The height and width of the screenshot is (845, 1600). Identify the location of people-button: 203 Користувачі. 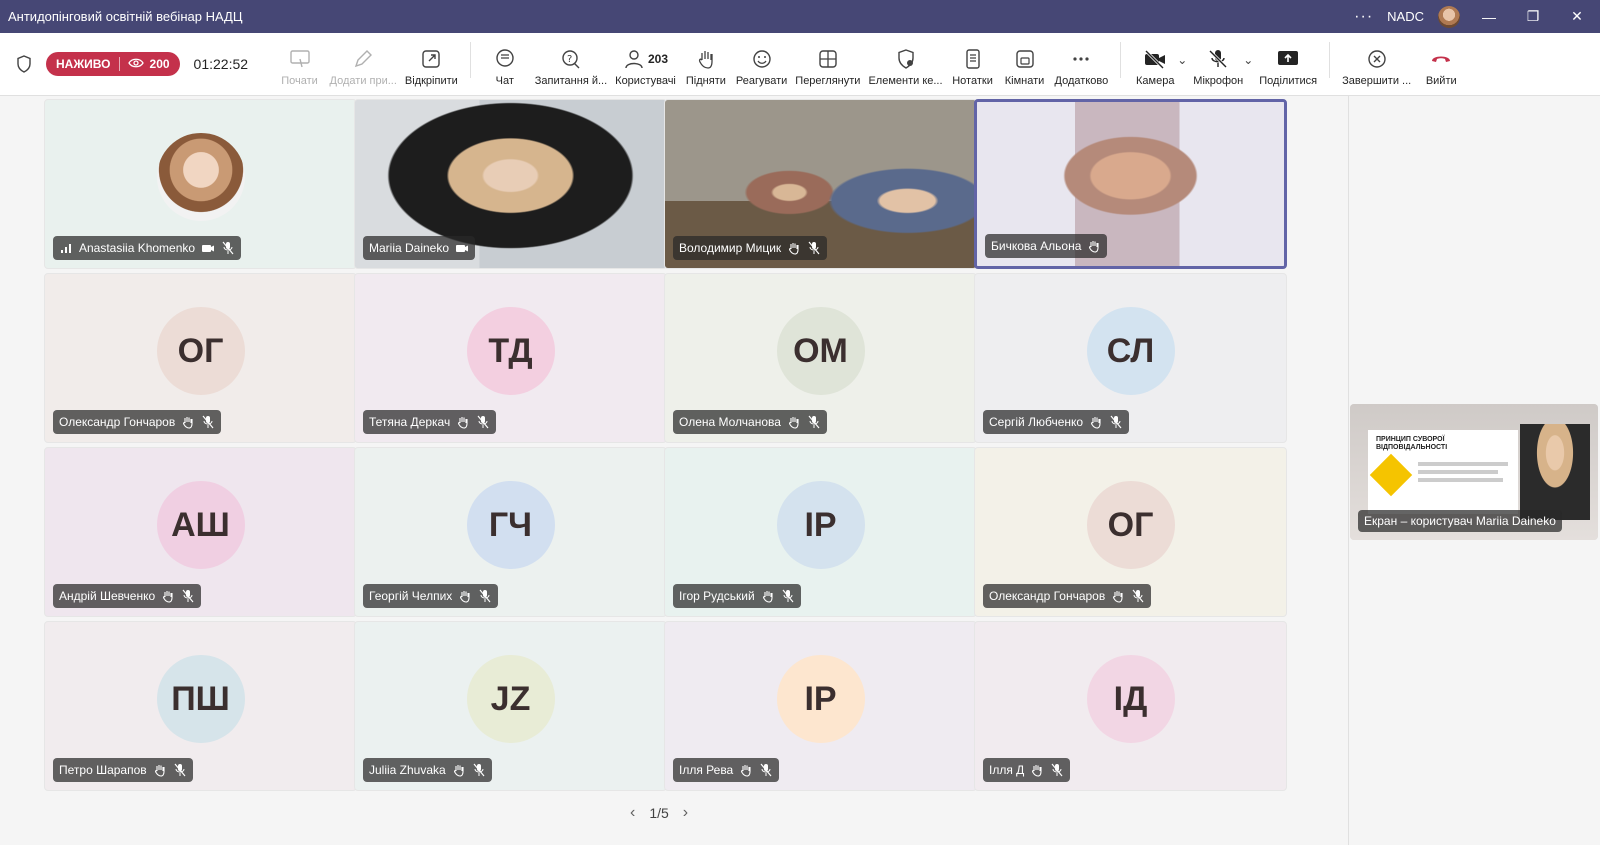
(645, 67).